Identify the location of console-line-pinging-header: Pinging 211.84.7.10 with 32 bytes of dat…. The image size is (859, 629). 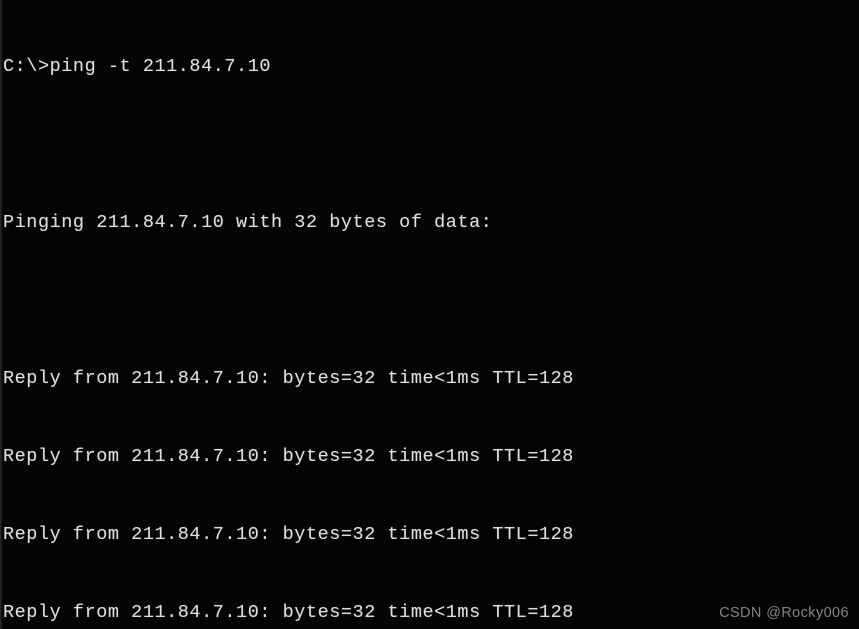
(248, 222).